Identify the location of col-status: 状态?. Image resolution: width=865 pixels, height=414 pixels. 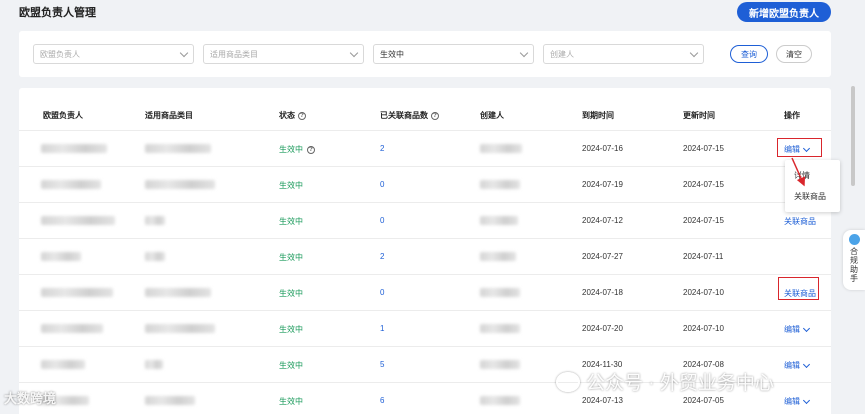
(292, 115).